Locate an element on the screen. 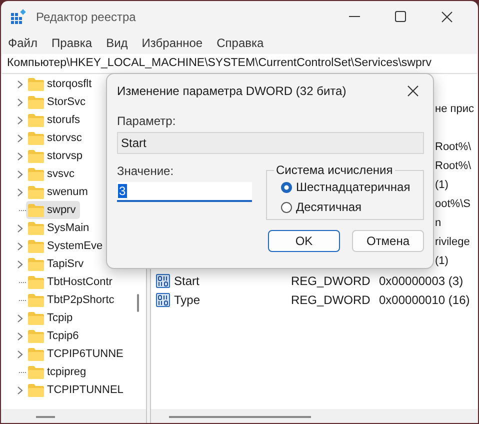 Image resolution: width=479 pixels, height=424 pixels. tree-item: storvsc is located at coordinates (56, 138).